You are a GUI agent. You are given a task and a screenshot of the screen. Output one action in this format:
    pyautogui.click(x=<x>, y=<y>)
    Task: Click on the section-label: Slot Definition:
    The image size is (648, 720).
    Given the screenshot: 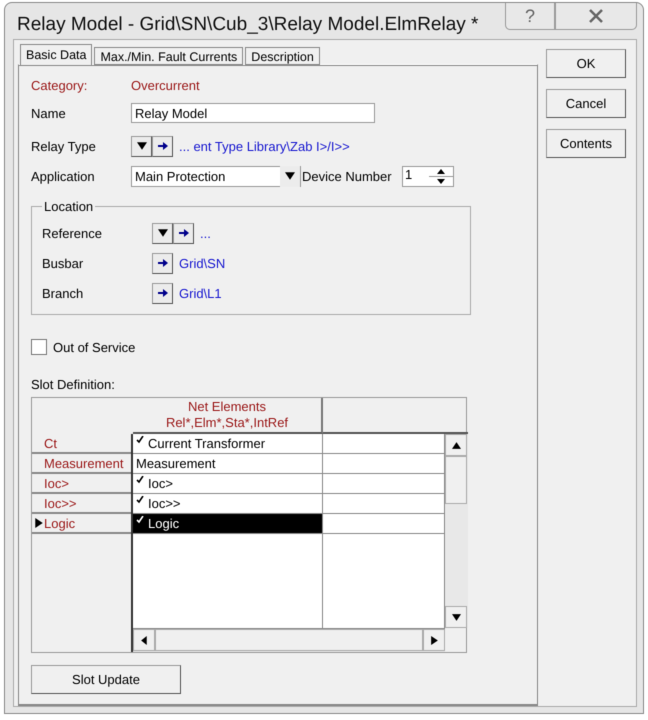 What is the action you would take?
    pyautogui.click(x=73, y=384)
    